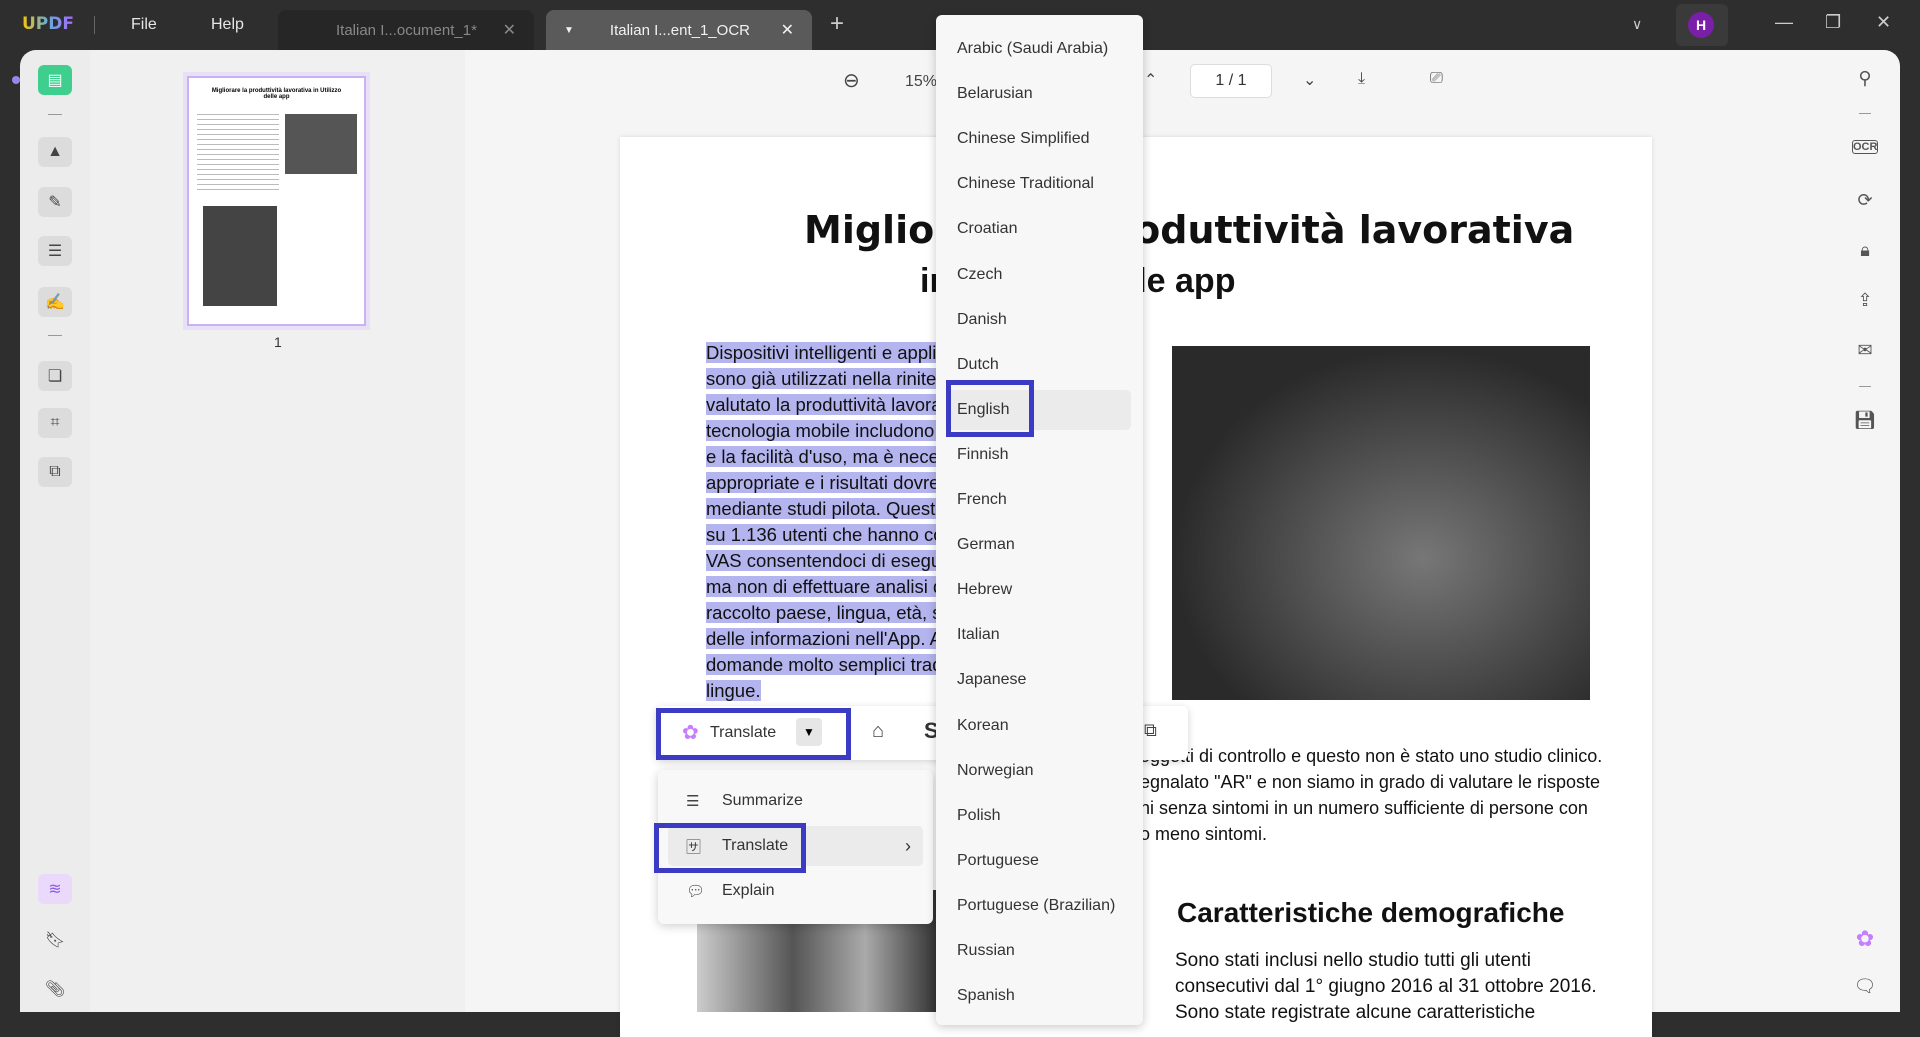  Describe the element at coordinates (1189, 230) in the screenshot. I see `document-title-line1: Migliorare la produttività lavorativa` at that location.